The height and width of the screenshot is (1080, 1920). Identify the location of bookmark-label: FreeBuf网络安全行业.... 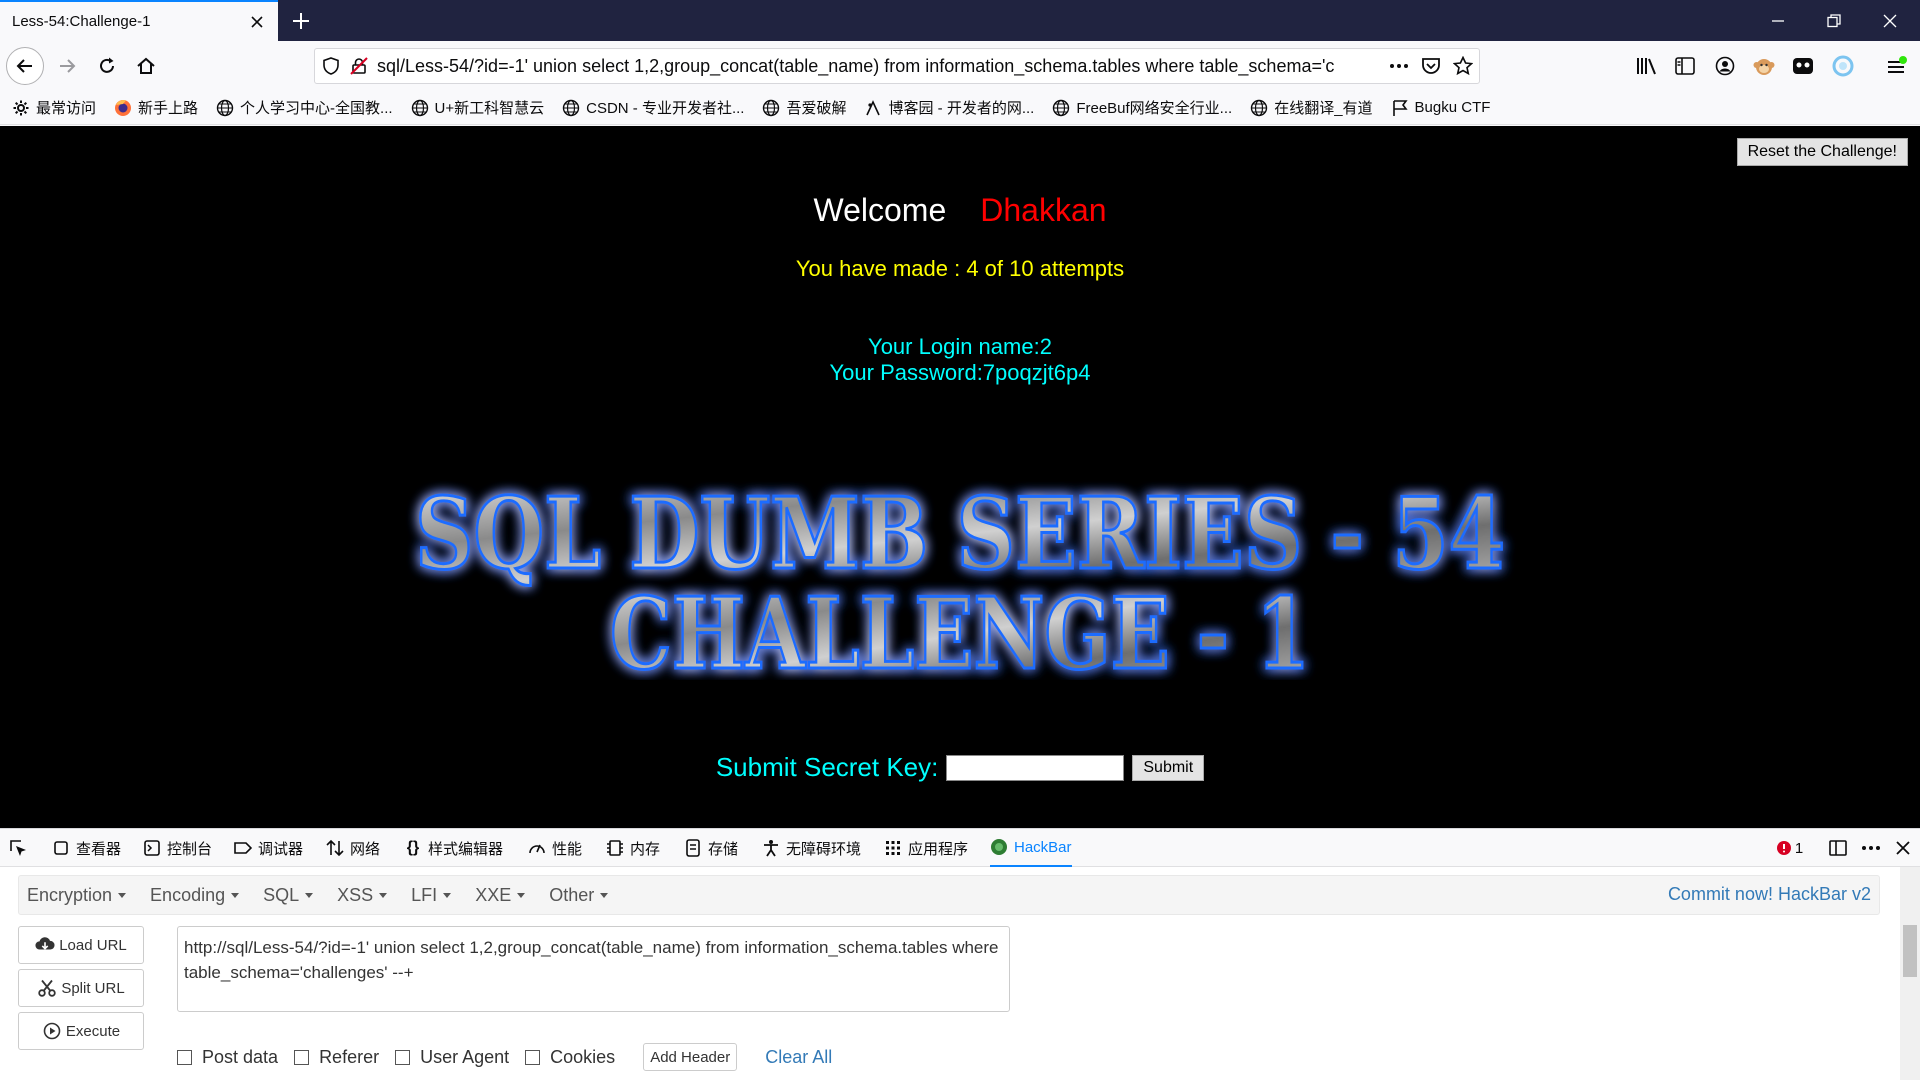
(1154, 108).